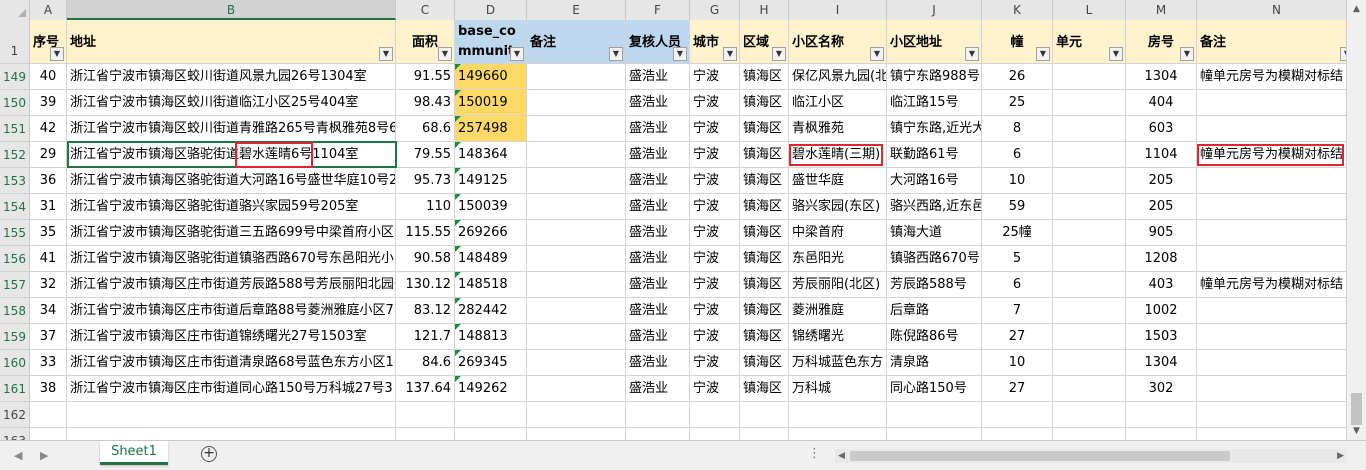 The width and height of the screenshot is (1366, 470). I want to click on cell-a: 42, so click(48, 129).